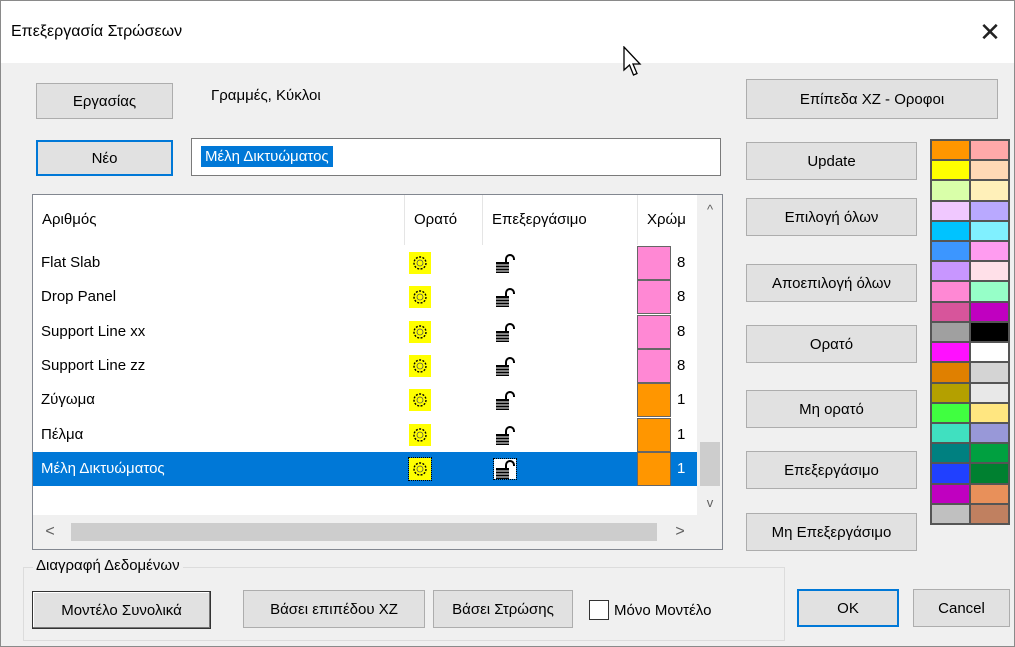 The image size is (1015, 647). I want to click on close-icon: ✕, so click(990, 33).